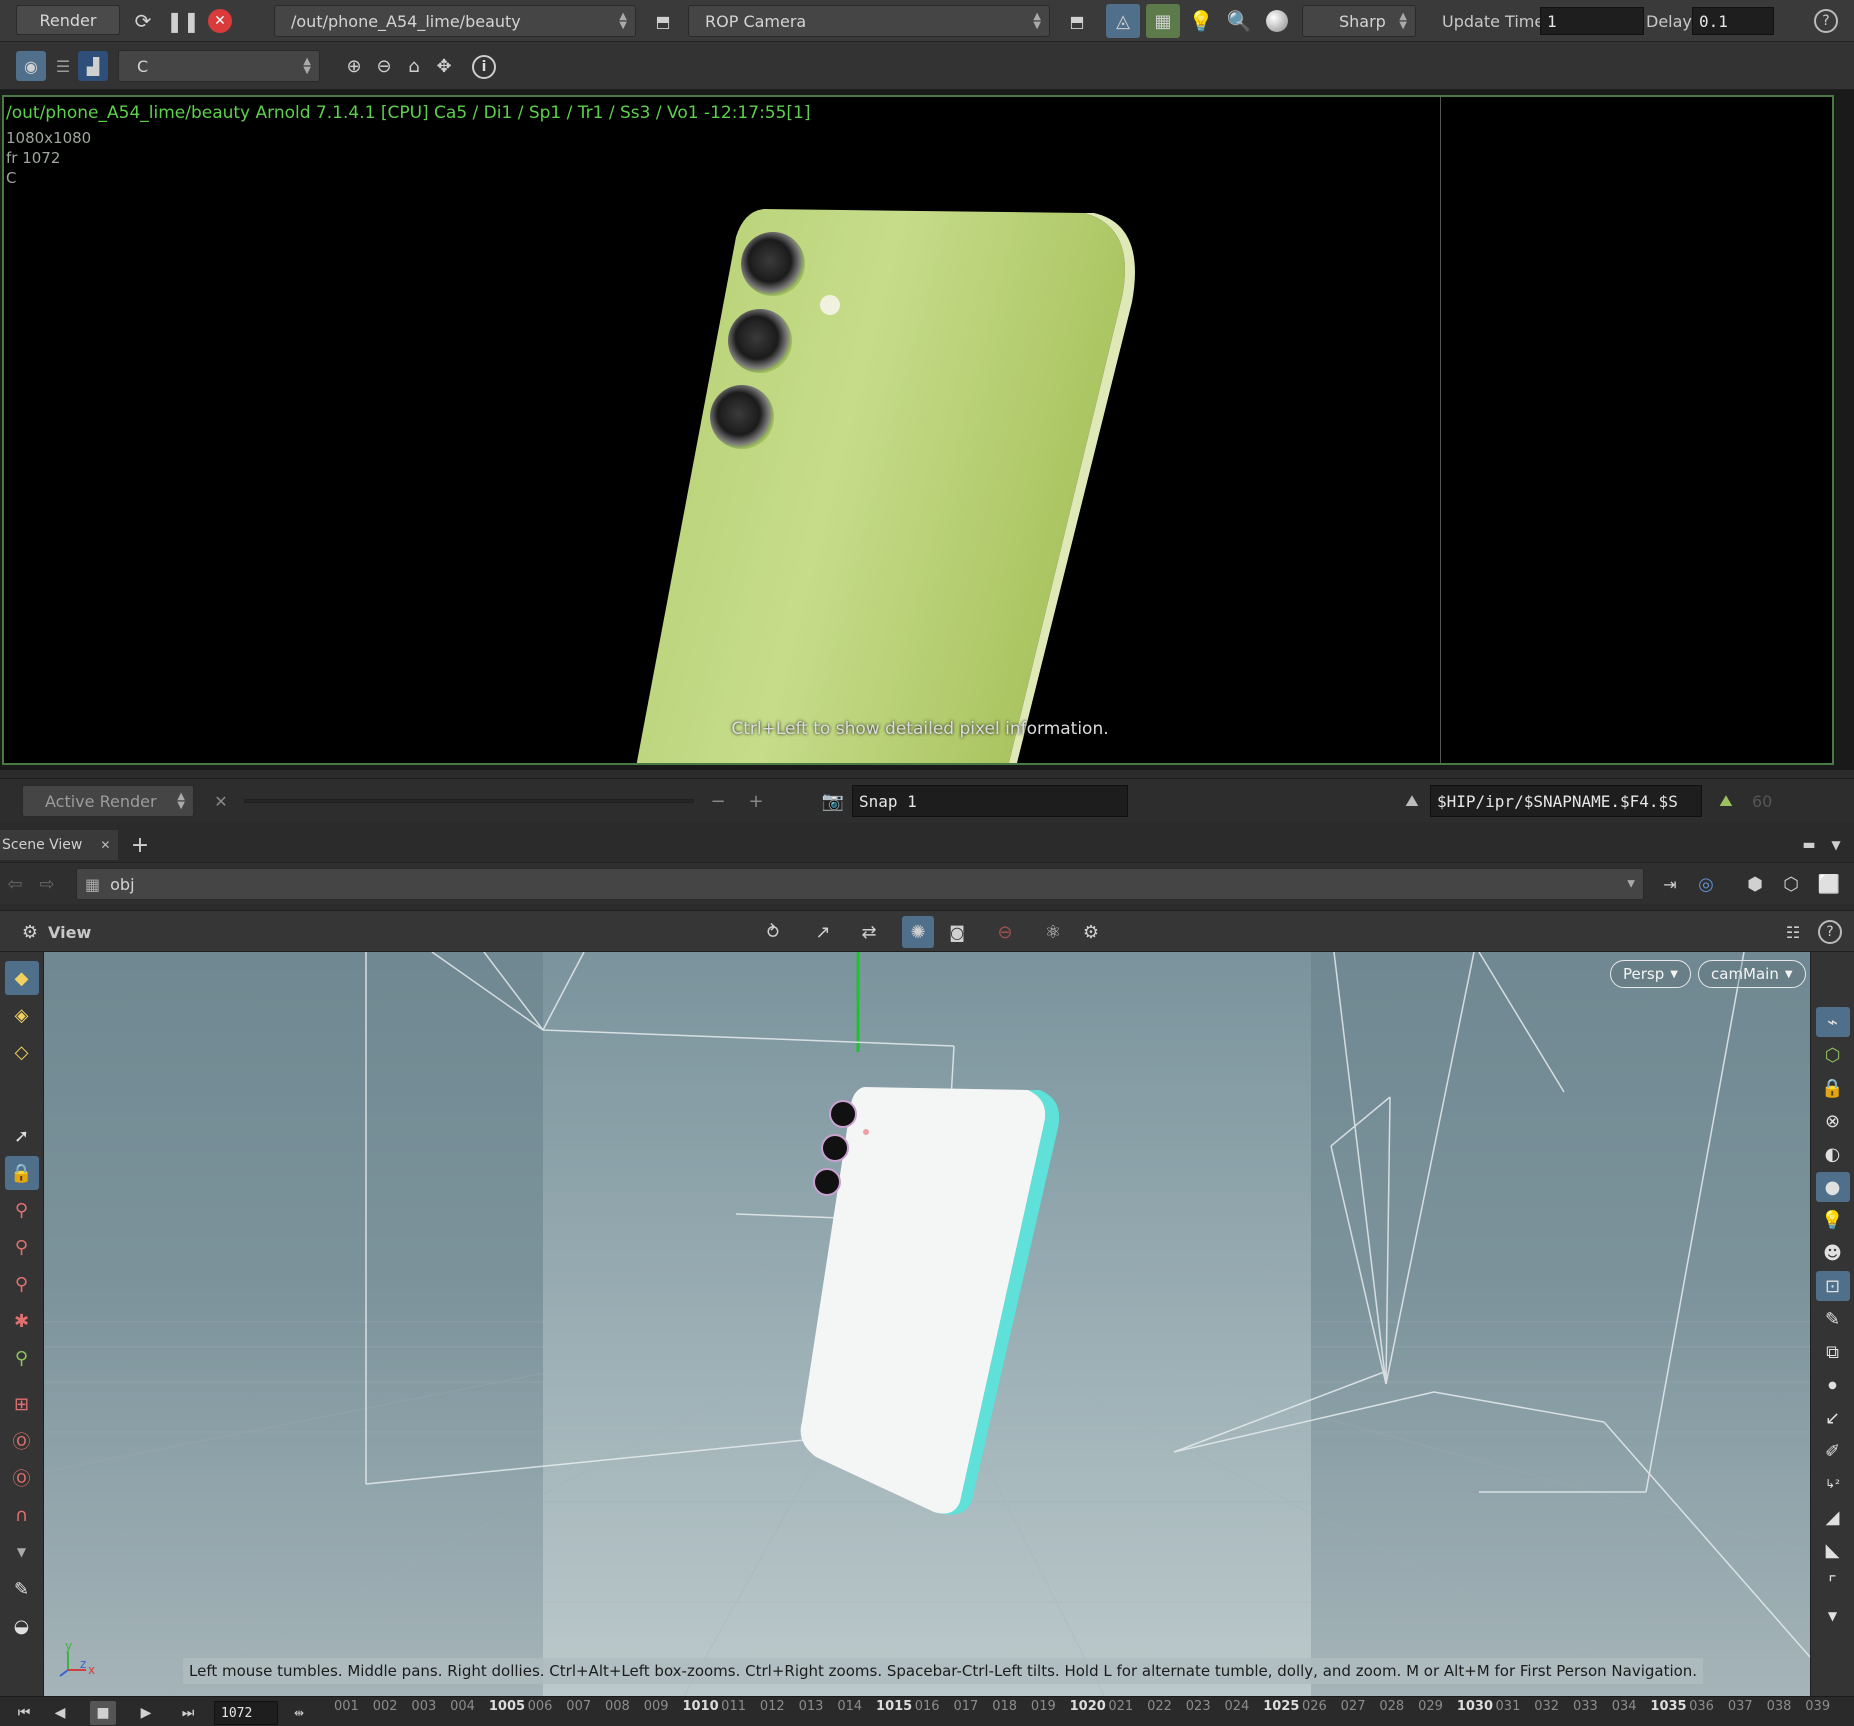 This screenshot has width=1854, height=1726. I want to click on view-list-icon: ☰, so click(63, 66).